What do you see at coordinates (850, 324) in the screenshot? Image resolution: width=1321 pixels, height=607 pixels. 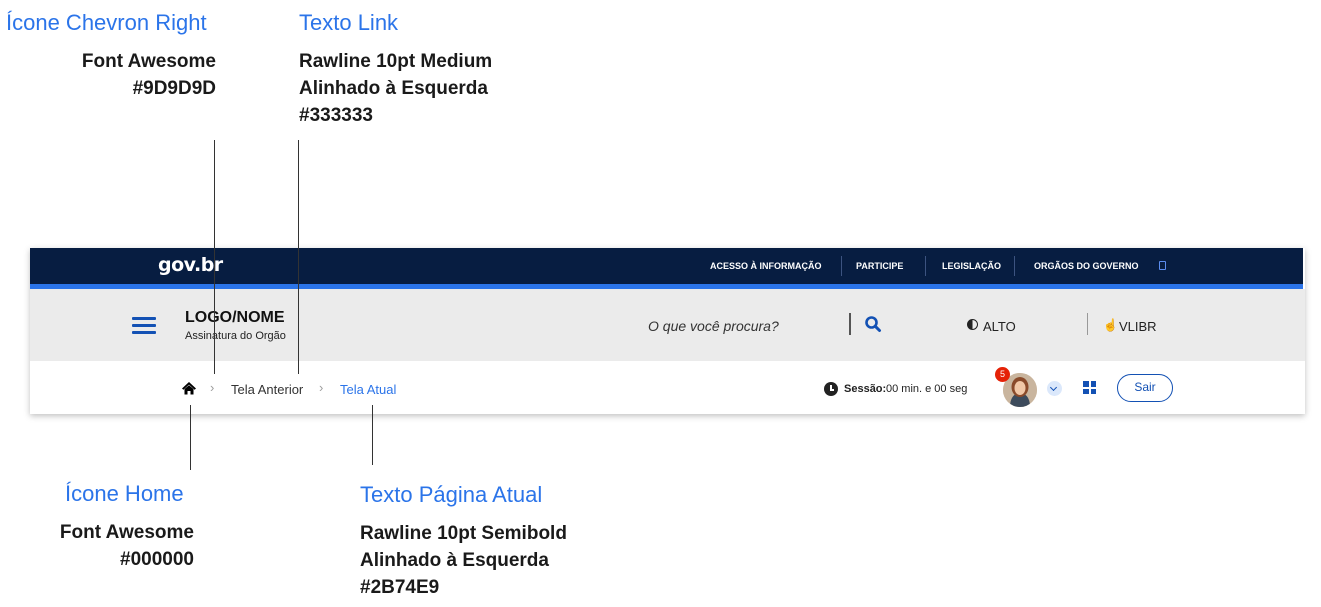 I see `search-divider` at bounding box center [850, 324].